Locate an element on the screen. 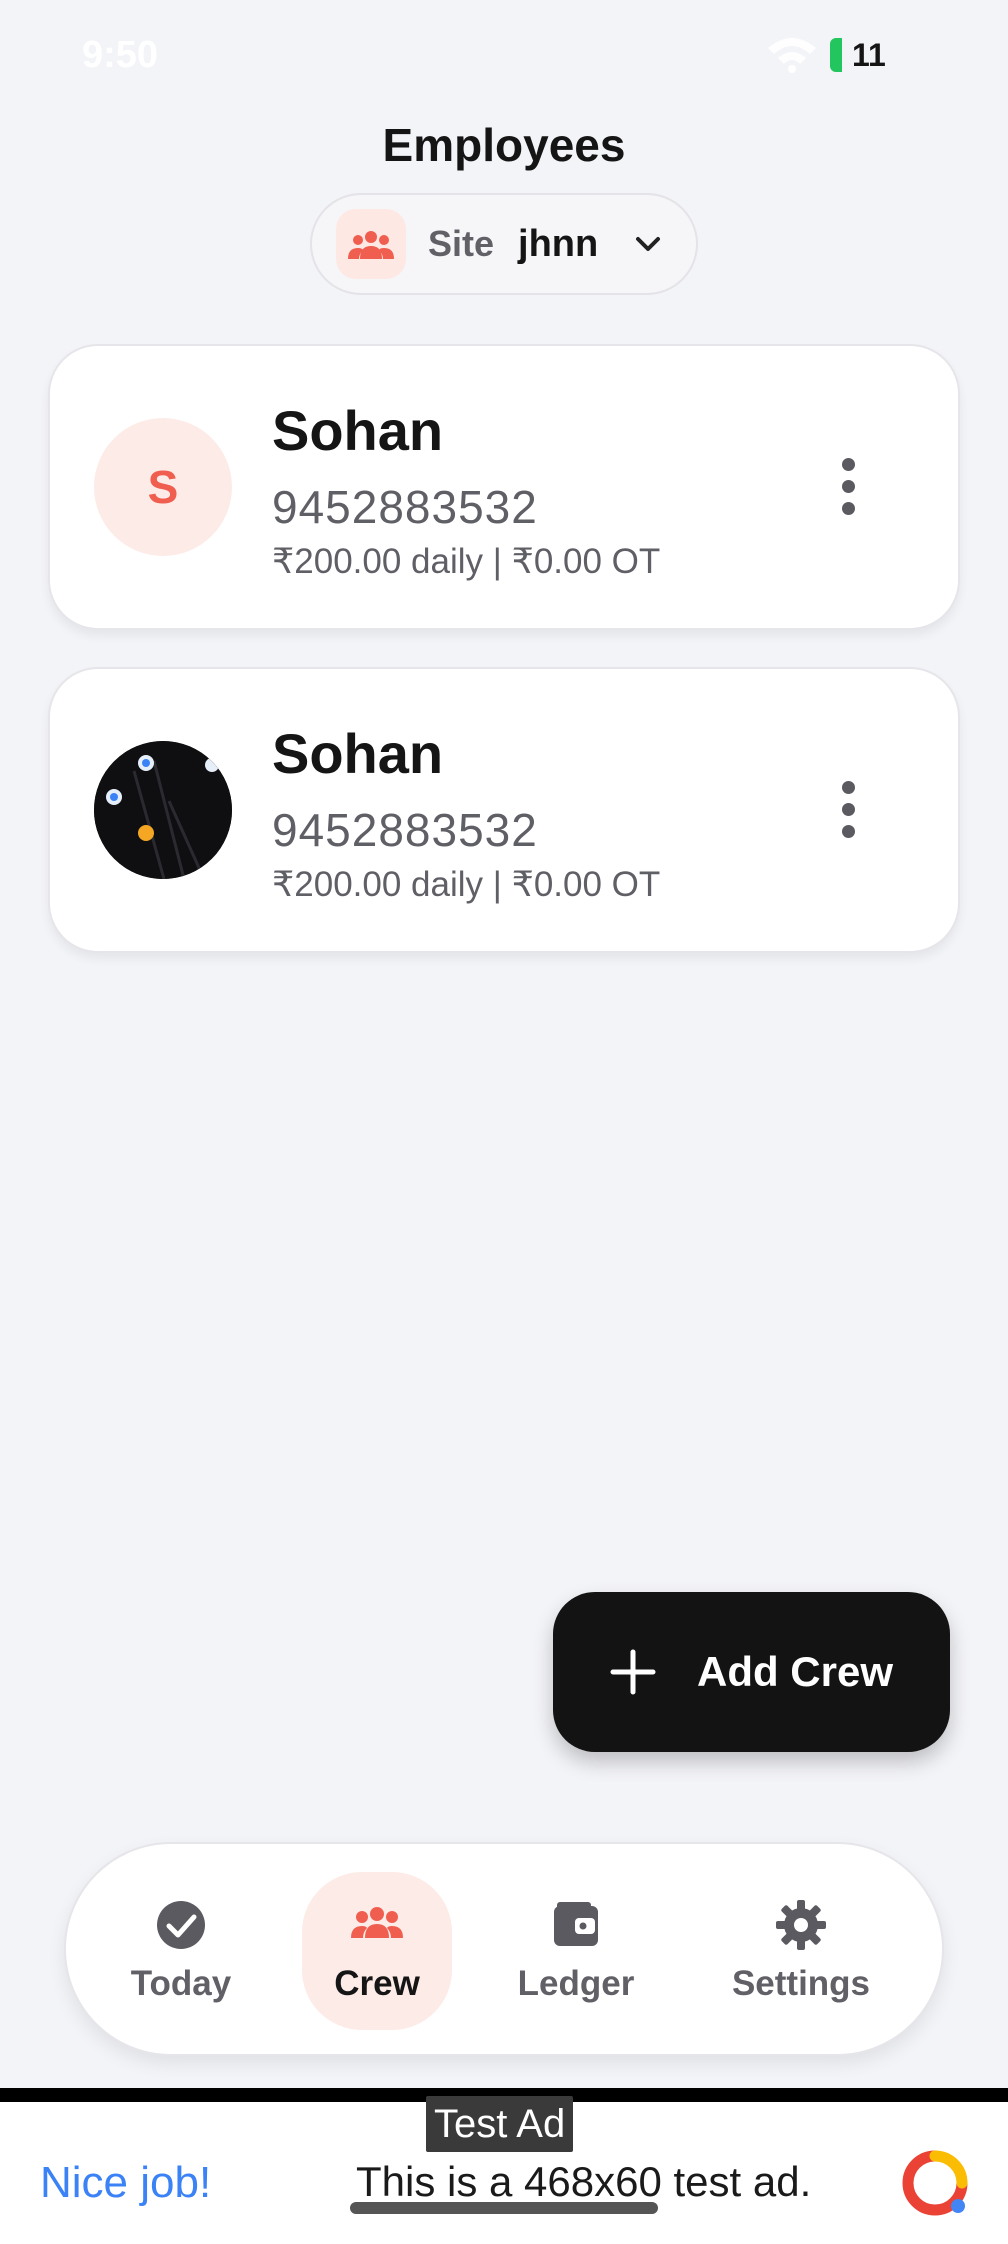  status-bar: 9:50 11 is located at coordinates (504, 57).